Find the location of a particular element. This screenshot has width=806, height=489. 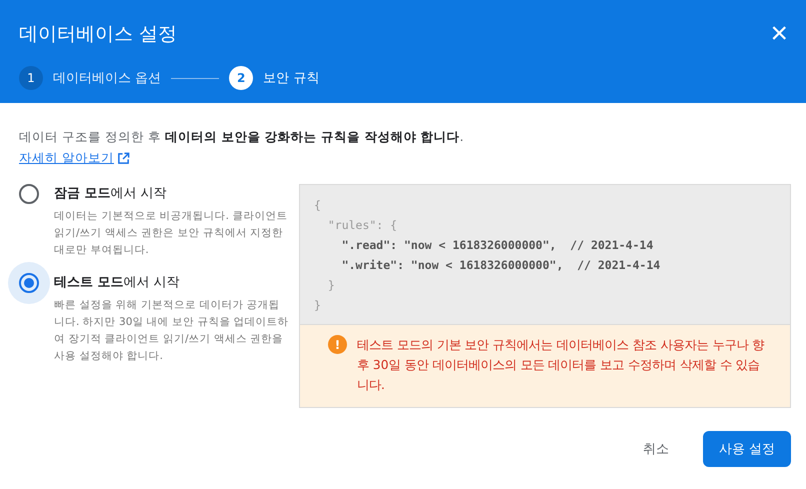

close-button: × is located at coordinates (783, 34).